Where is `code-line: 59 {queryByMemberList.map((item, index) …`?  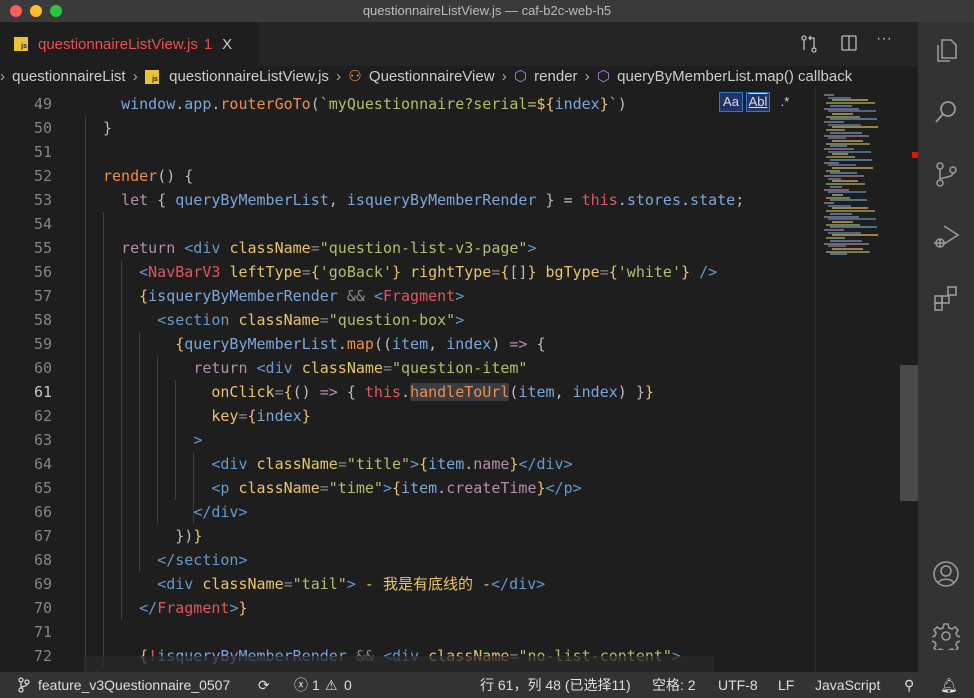
code-line: 59 {queryByMemberList.map((item, index) … is located at coordinates (407, 344).